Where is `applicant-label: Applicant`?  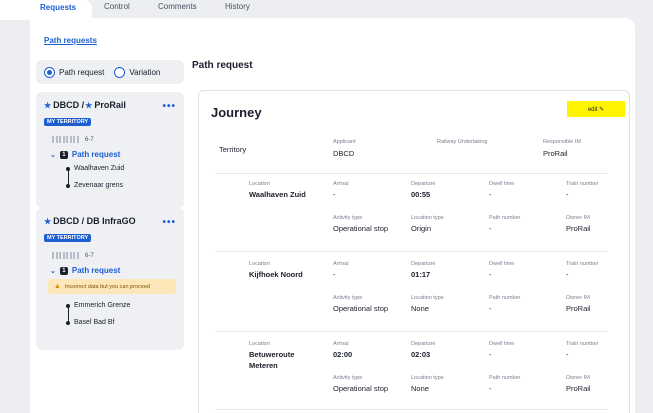 applicant-label: Applicant is located at coordinates (344, 142).